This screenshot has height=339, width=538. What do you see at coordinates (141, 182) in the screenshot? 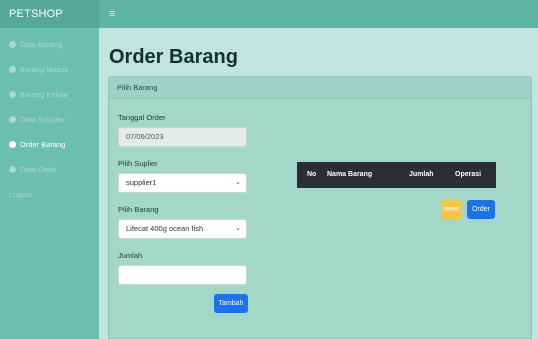
I see `supplier-select-value: supplier1` at bounding box center [141, 182].